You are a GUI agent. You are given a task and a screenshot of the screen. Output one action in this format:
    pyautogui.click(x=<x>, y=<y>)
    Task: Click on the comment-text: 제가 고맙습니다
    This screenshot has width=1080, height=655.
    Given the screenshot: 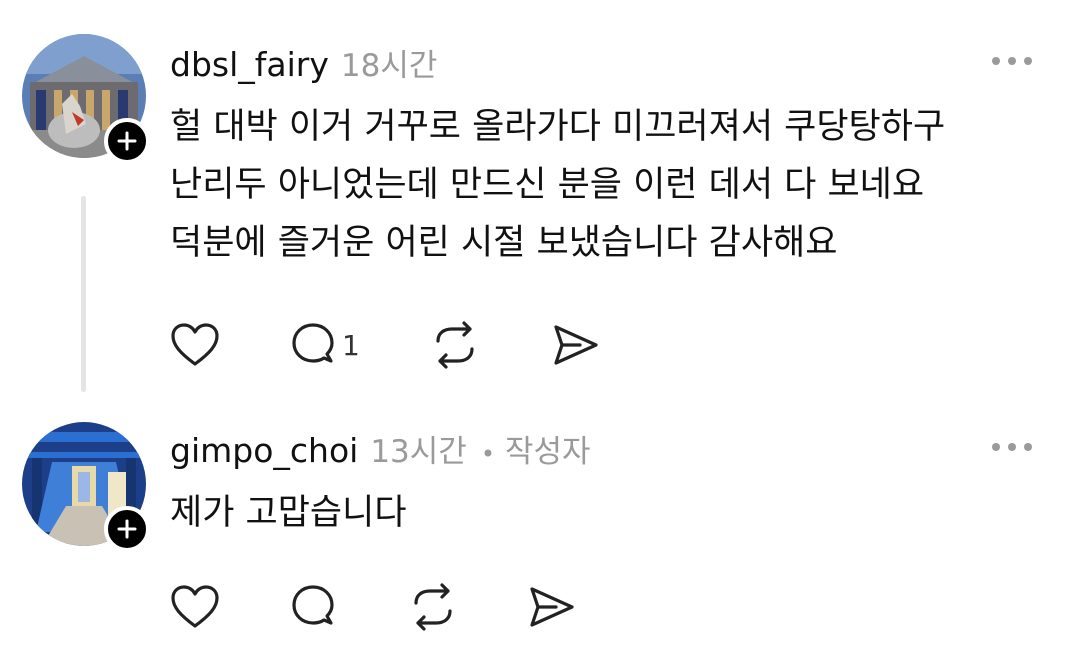 What is the action you would take?
    pyautogui.click(x=288, y=513)
    